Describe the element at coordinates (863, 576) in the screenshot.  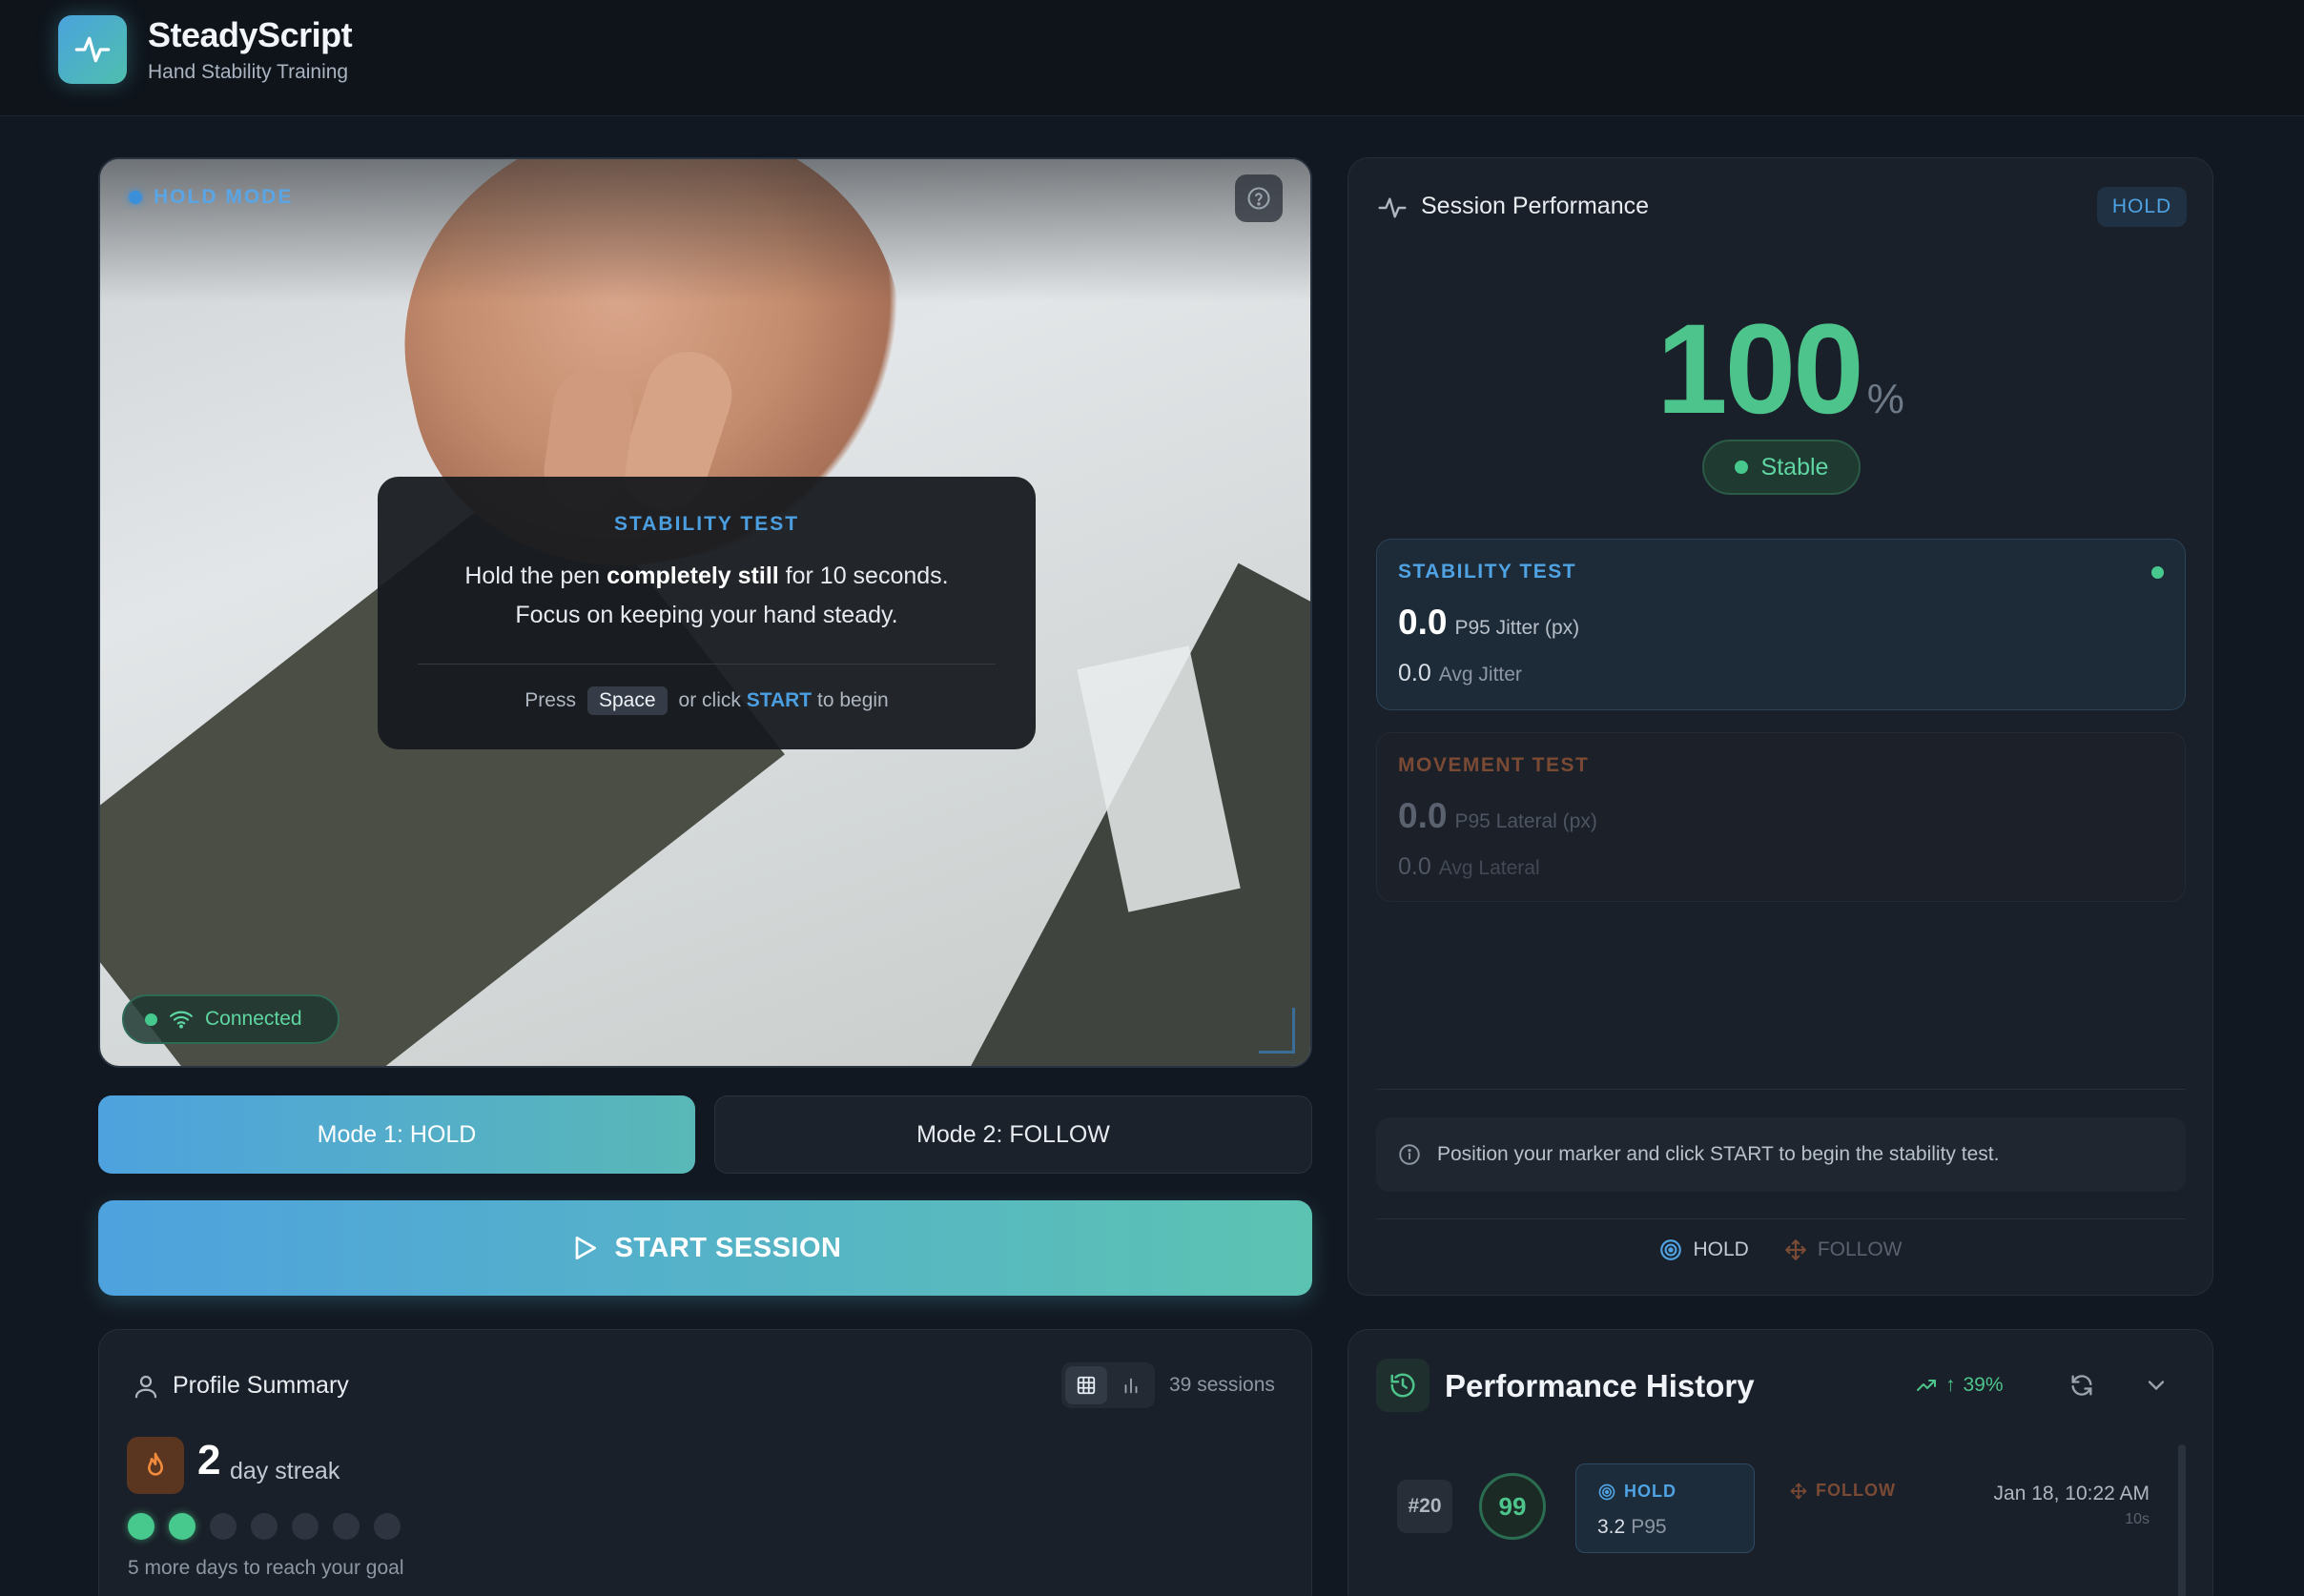
I see `instruction-text: for 10 seconds.` at that location.